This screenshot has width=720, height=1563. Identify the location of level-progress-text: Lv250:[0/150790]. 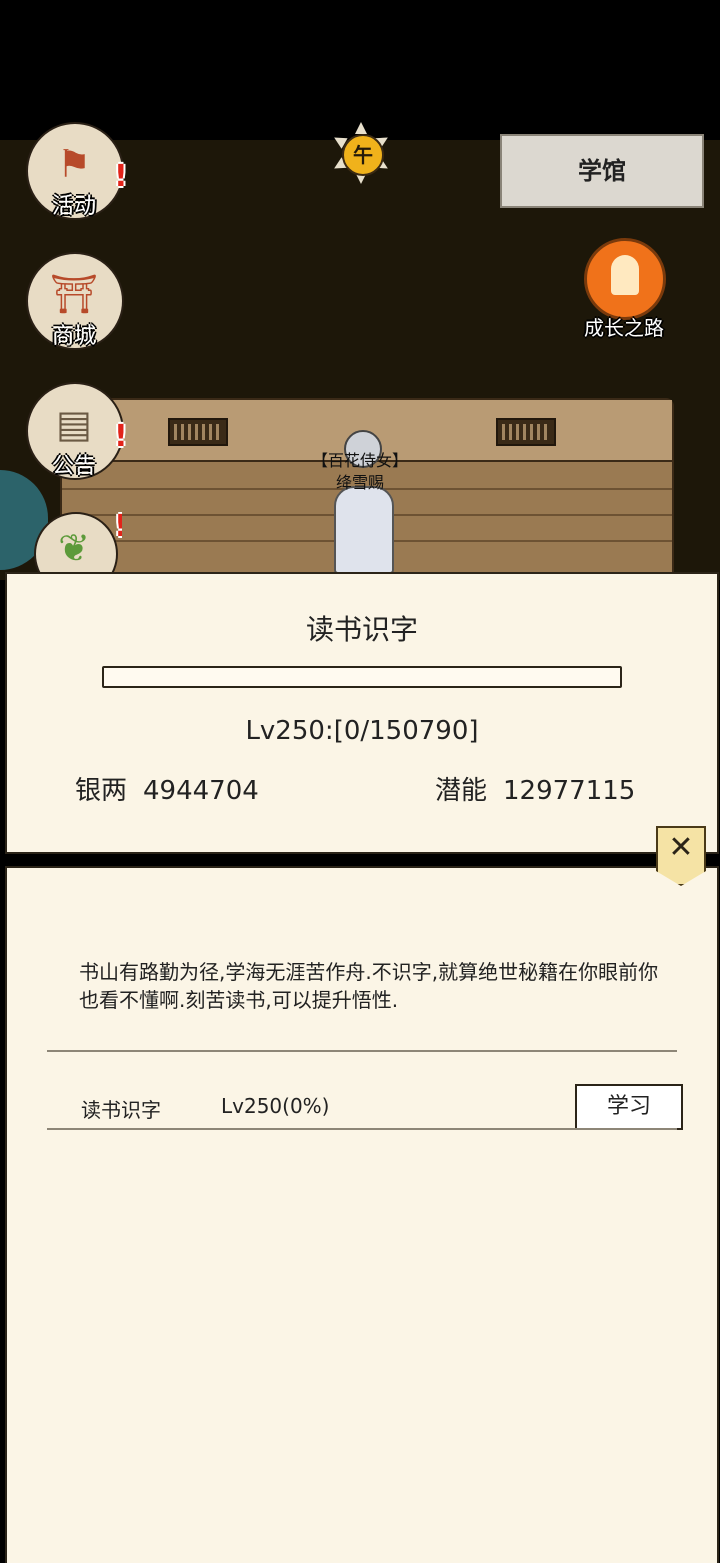
(362, 731).